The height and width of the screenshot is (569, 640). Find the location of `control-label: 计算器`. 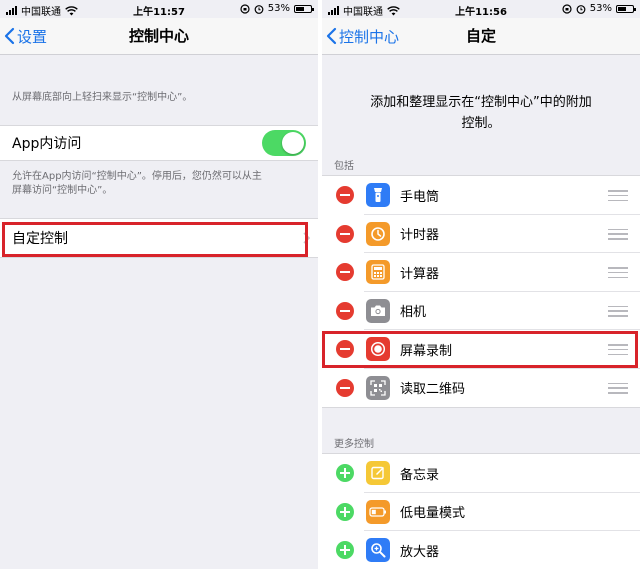

control-label: 计算器 is located at coordinates (420, 274).